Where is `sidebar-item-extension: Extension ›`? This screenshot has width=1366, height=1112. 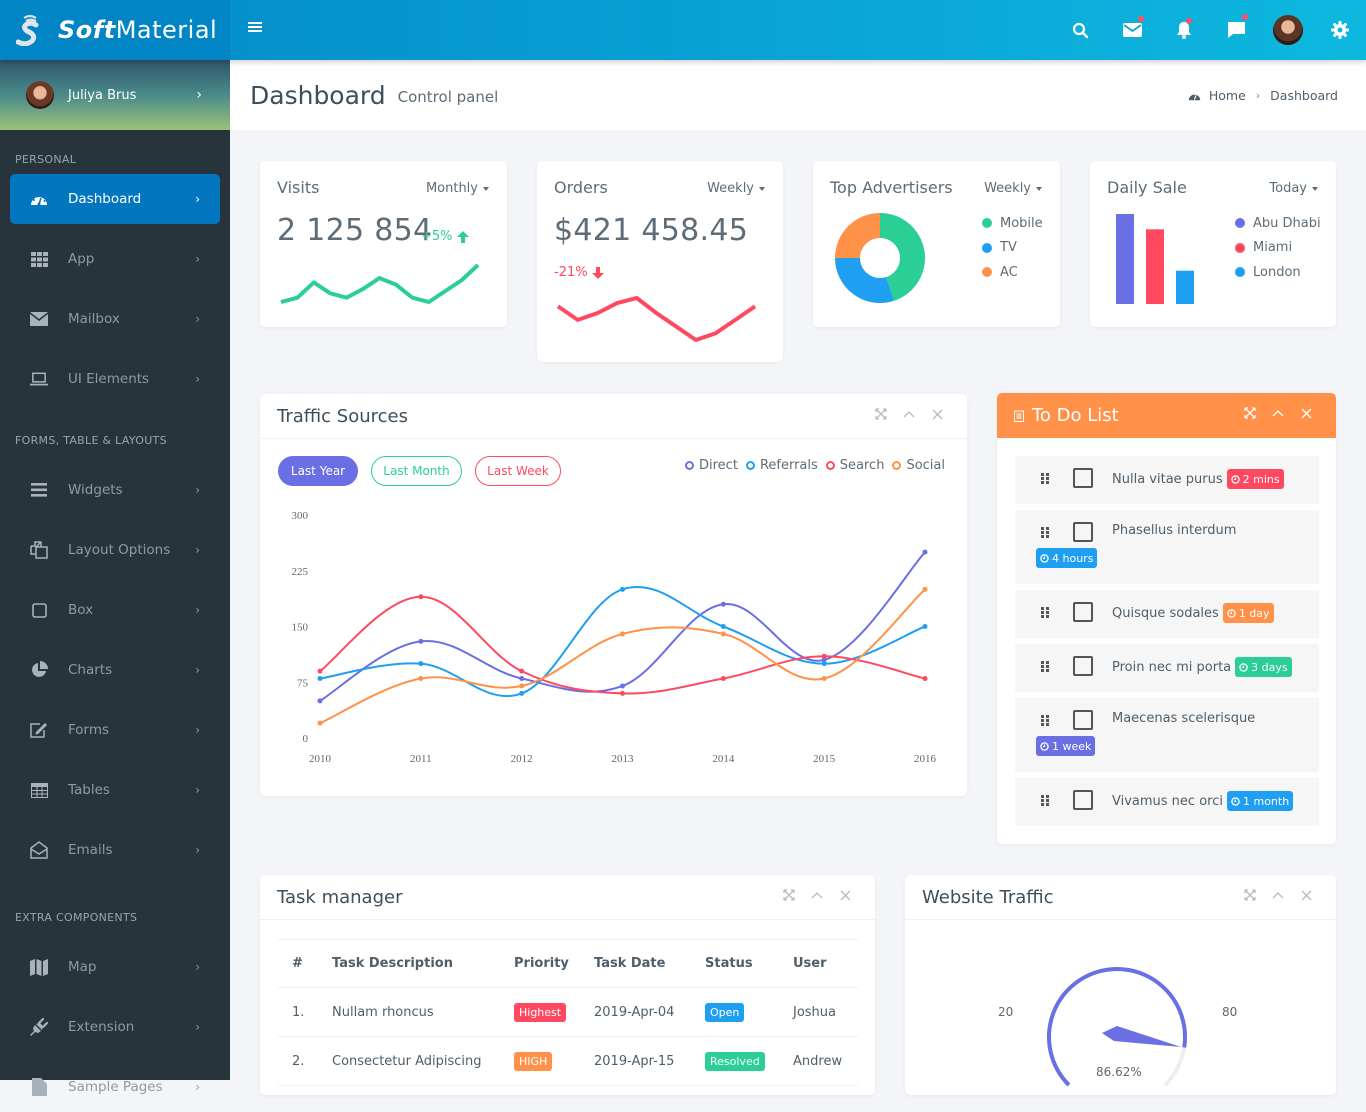 sidebar-item-extension: Extension › is located at coordinates (115, 1027).